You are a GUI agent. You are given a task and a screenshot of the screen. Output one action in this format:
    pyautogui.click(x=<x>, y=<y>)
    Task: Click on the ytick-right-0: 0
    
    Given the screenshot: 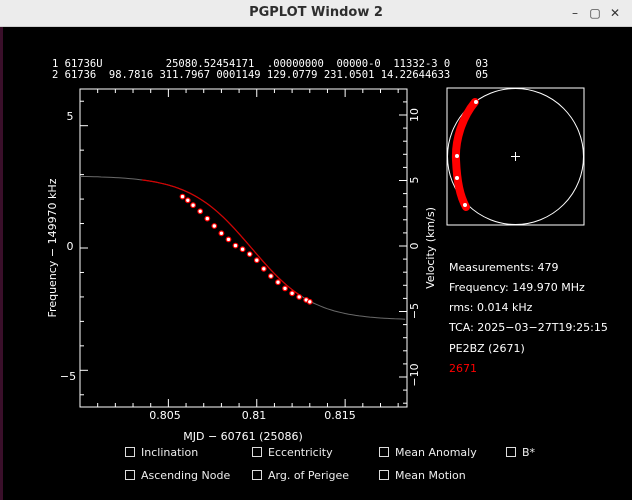 What is the action you would take?
    pyautogui.click(x=414, y=246)
    